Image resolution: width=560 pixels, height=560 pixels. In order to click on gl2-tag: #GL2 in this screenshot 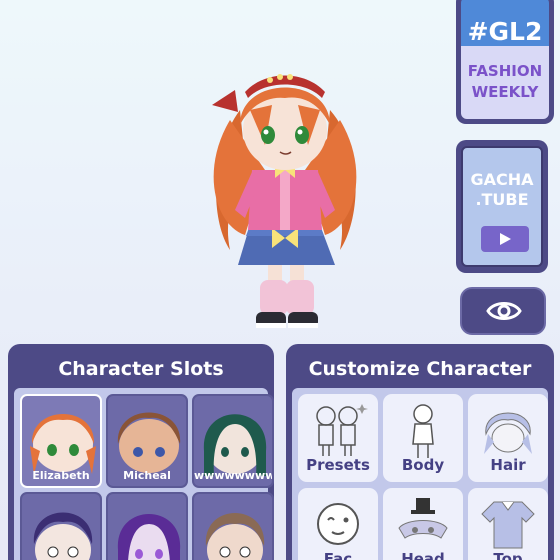, I will do `click(505, 31)`.